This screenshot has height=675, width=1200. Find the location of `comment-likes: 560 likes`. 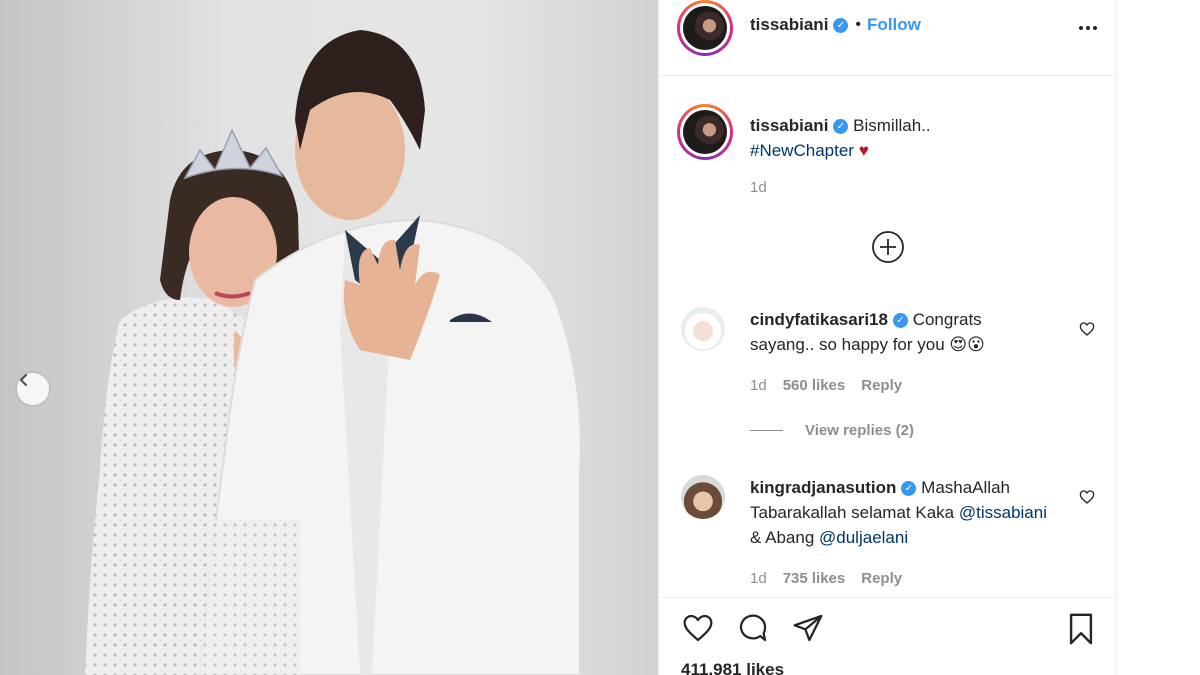

comment-likes: 560 likes is located at coordinates (814, 385).